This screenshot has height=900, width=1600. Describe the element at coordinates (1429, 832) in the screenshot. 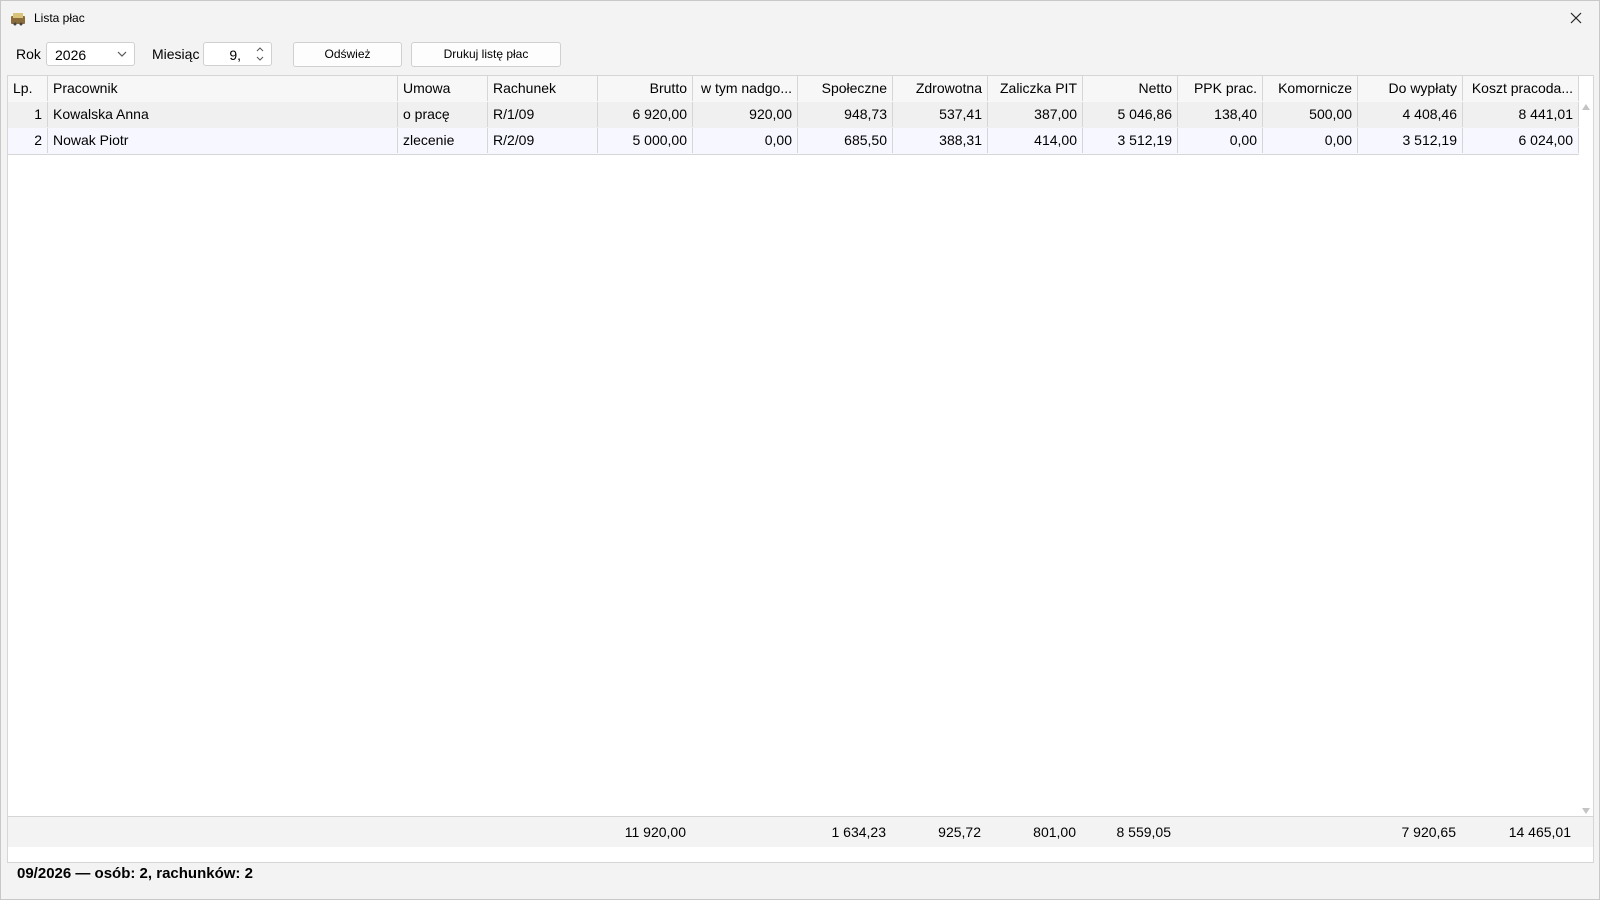

I see `total-do-wyplaty: 7 920,65` at that location.